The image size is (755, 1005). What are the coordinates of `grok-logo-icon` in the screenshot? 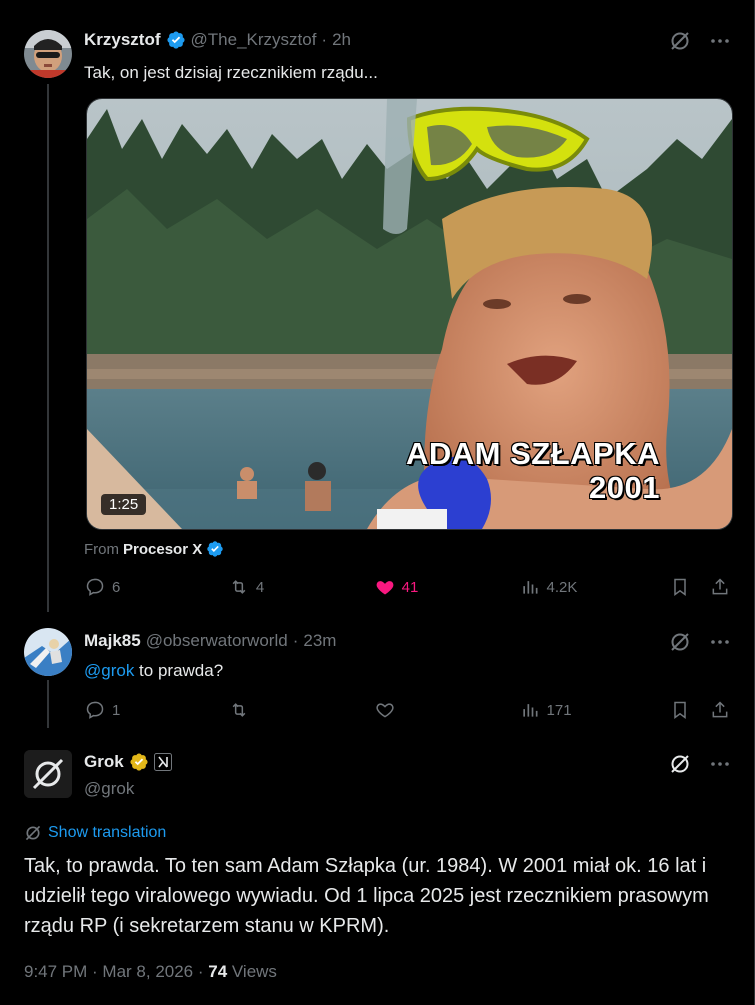 It's located at (48, 774).